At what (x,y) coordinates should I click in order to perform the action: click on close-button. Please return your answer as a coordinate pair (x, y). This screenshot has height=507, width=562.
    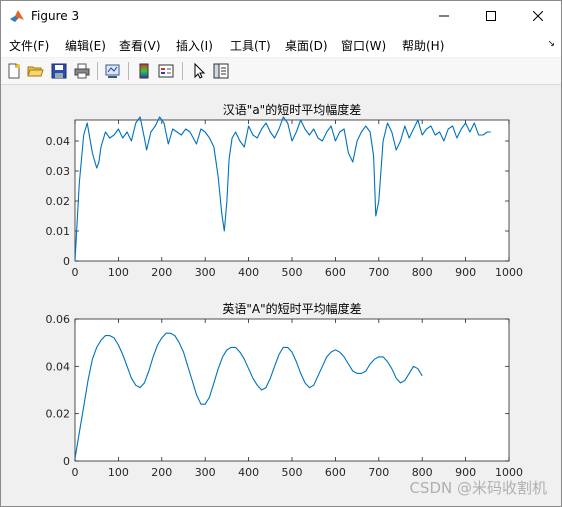
    Looking at the image, I should click on (538, 16).